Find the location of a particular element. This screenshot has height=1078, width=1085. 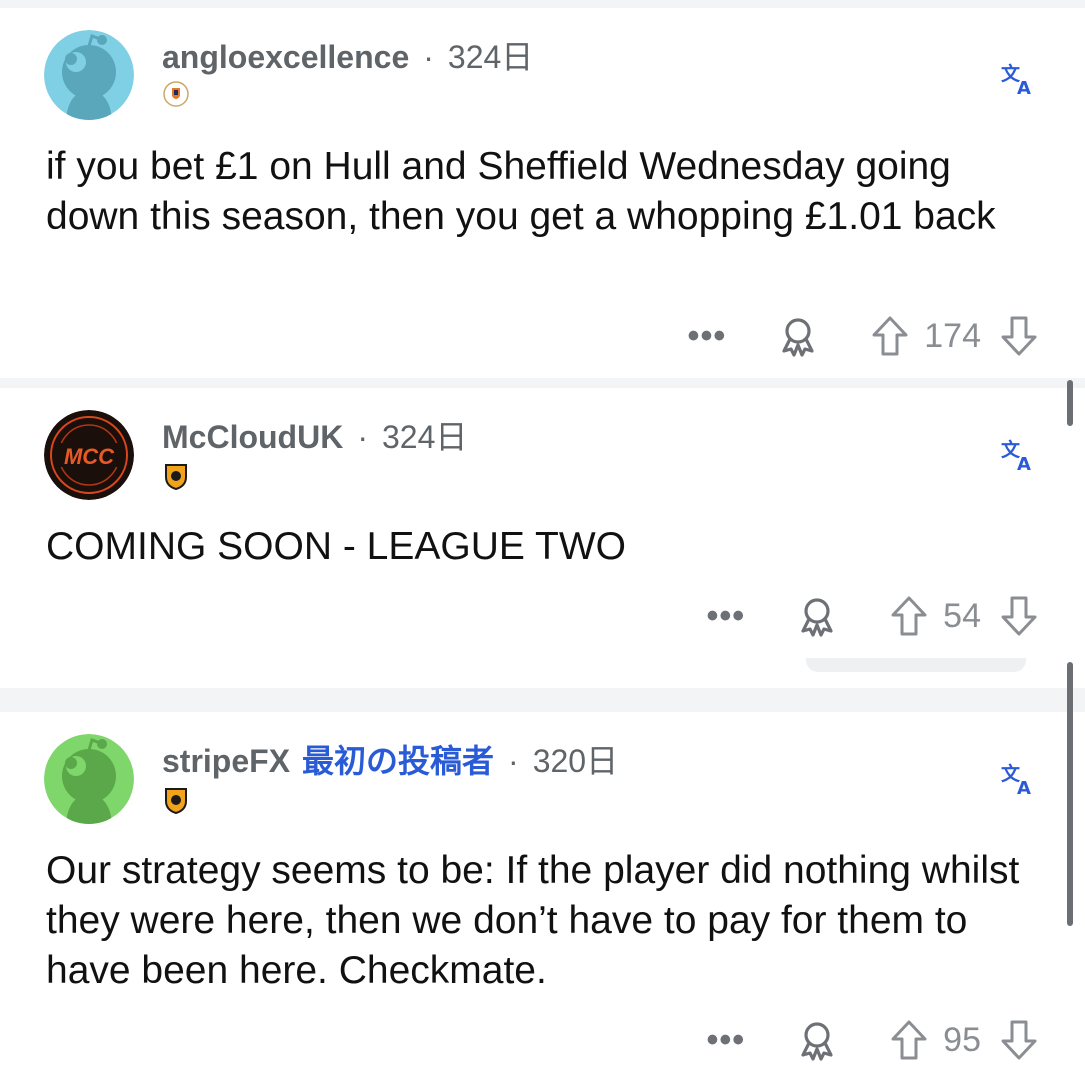

comment-actions: ••• 95 is located at coordinates (872, 1040).